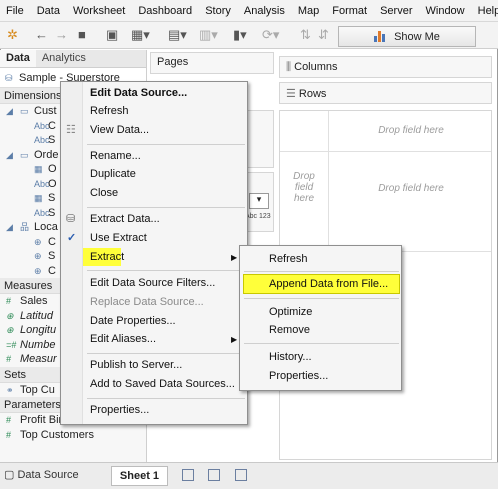 The image size is (498, 489). I want to click on duplicate-sheet-icon: ▤▾, so click(177, 35).